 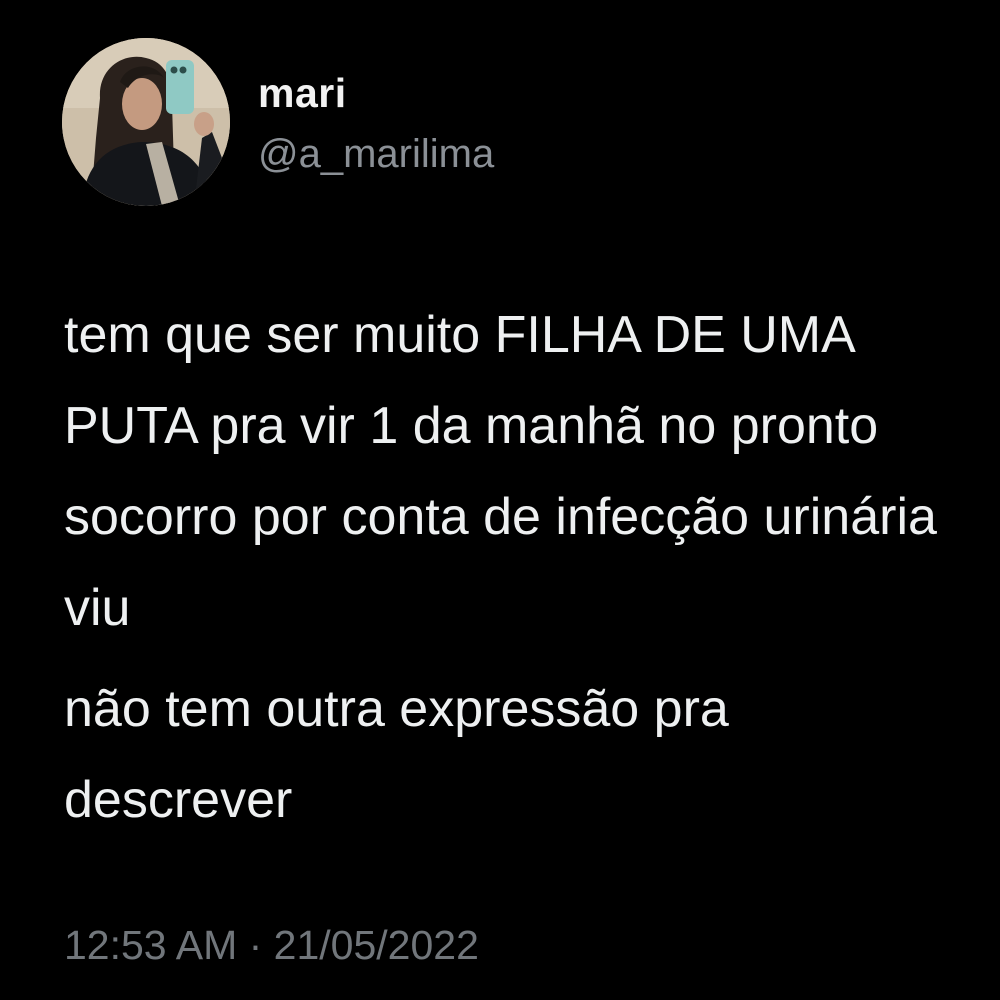 What do you see at coordinates (376, 154) in the screenshot?
I see `author-handle: @a_marilima` at bounding box center [376, 154].